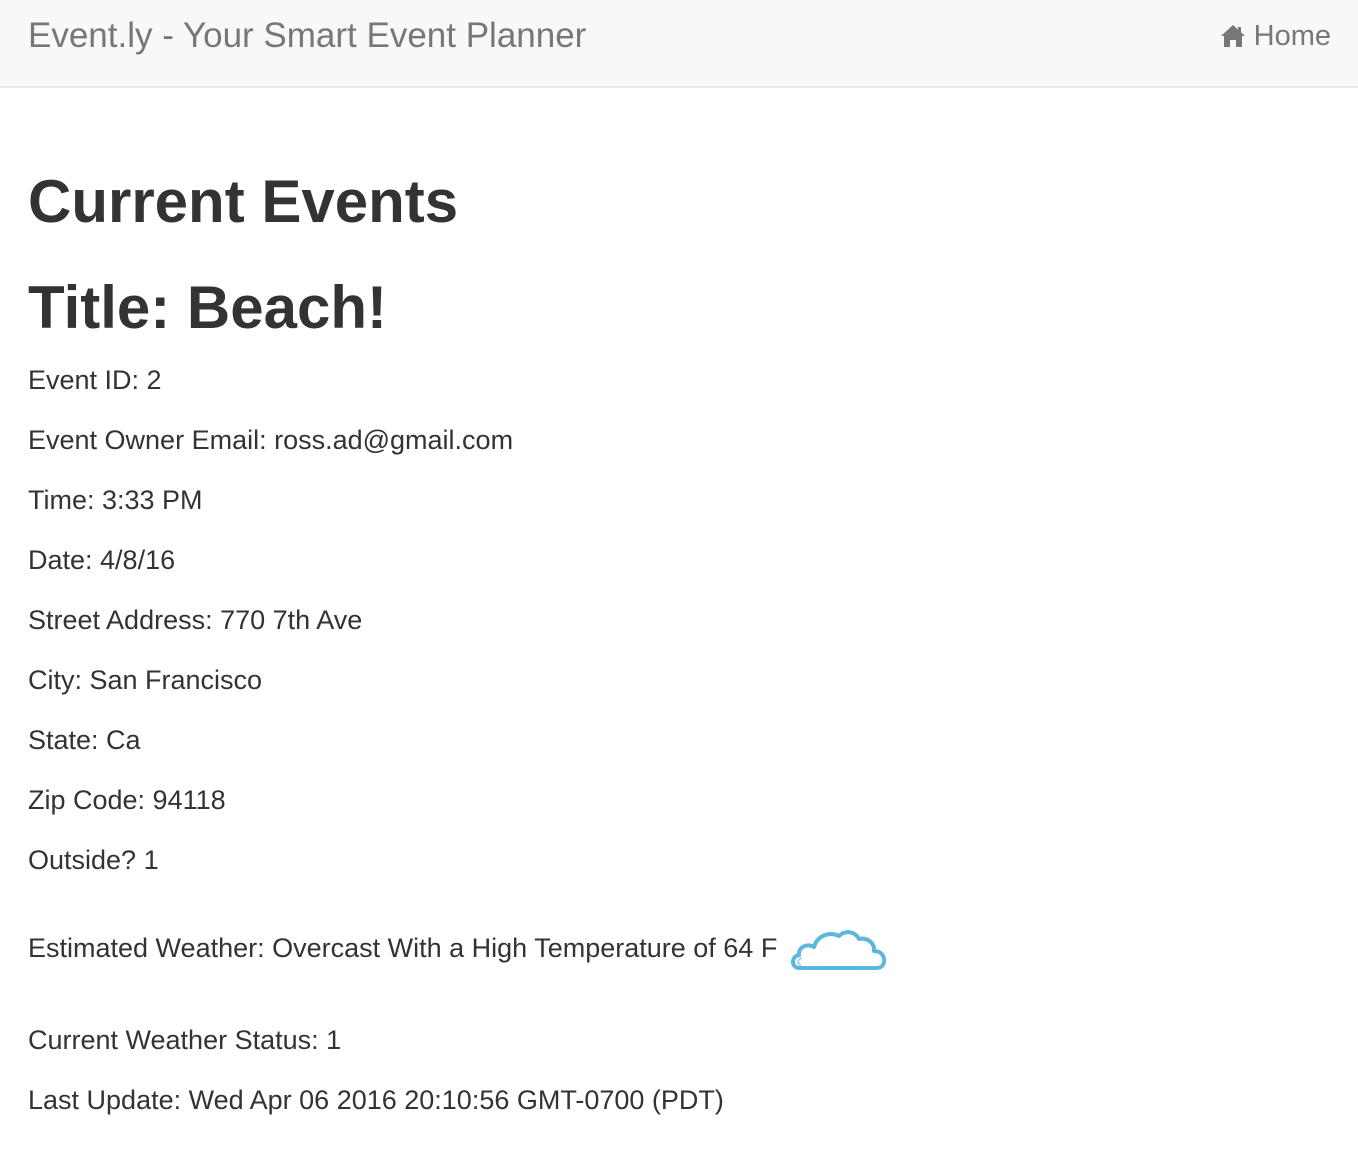 The height and width of the screenshot is (1172, 1358). What do you see at coordinates (207, 307) in the screenshot?
I see `event-title: Title: Beach!` at bounding box center [207, 307].